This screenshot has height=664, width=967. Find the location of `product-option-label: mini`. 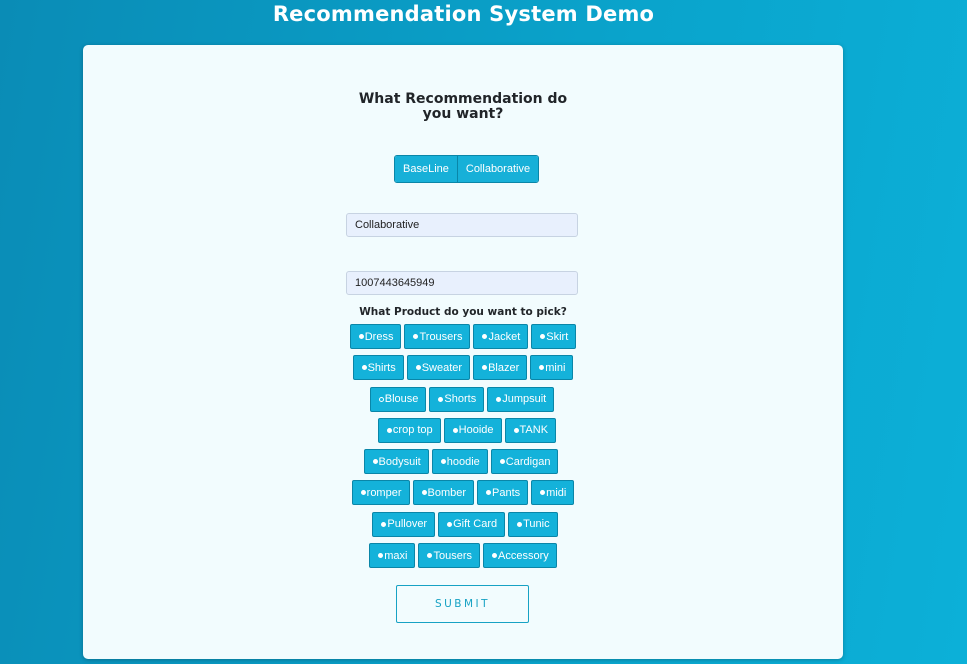

product-option-label: mini is located at coordinates (555, 367).